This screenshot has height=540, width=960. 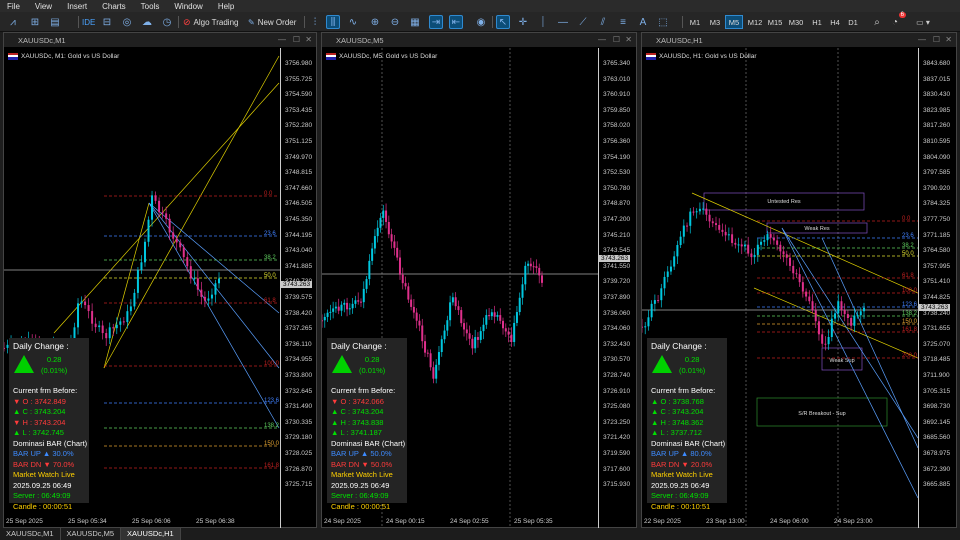 I want to click on untested-res-zone-label: Untested Res, so click(x=784, y=202).